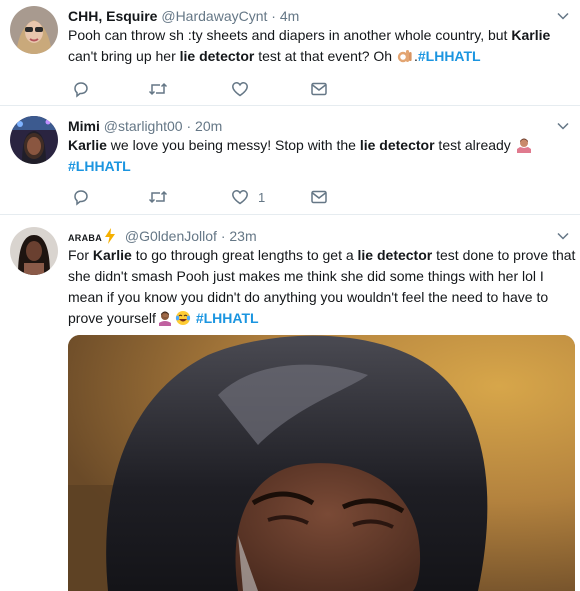 This screenshot has width=580, height=591. Describe the element at coordinates (171, 236) in the screenshot. I see `user-handle: @G0ldenJollof` at that location.